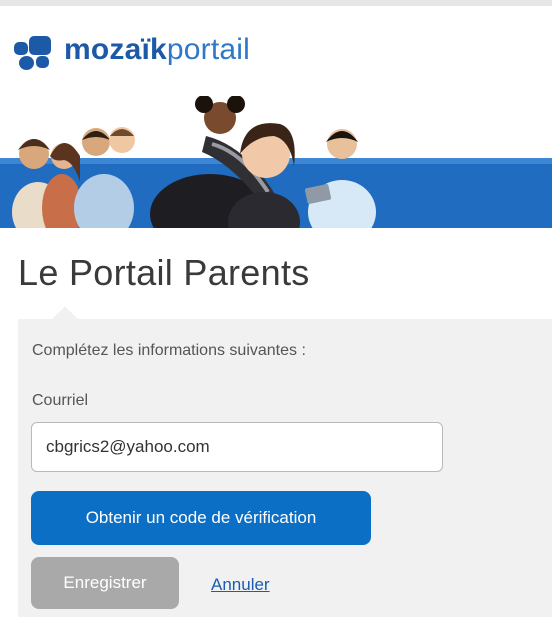 The image size is (552, 617). I want to click on form-instructions: Complétez les informations suivantes :, so click(169, 350).